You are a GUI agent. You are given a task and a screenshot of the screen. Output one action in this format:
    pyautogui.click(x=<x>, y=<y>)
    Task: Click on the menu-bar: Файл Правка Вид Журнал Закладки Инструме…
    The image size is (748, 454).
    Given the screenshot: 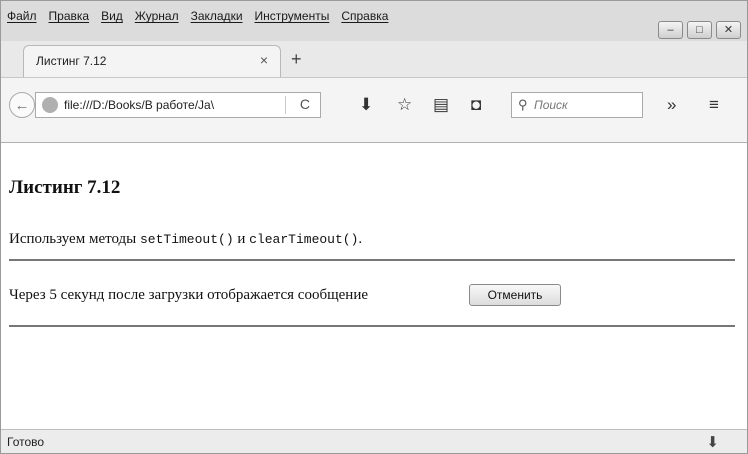 What is the action you would take?
    pyautogui.click(x=374, y=21)
    